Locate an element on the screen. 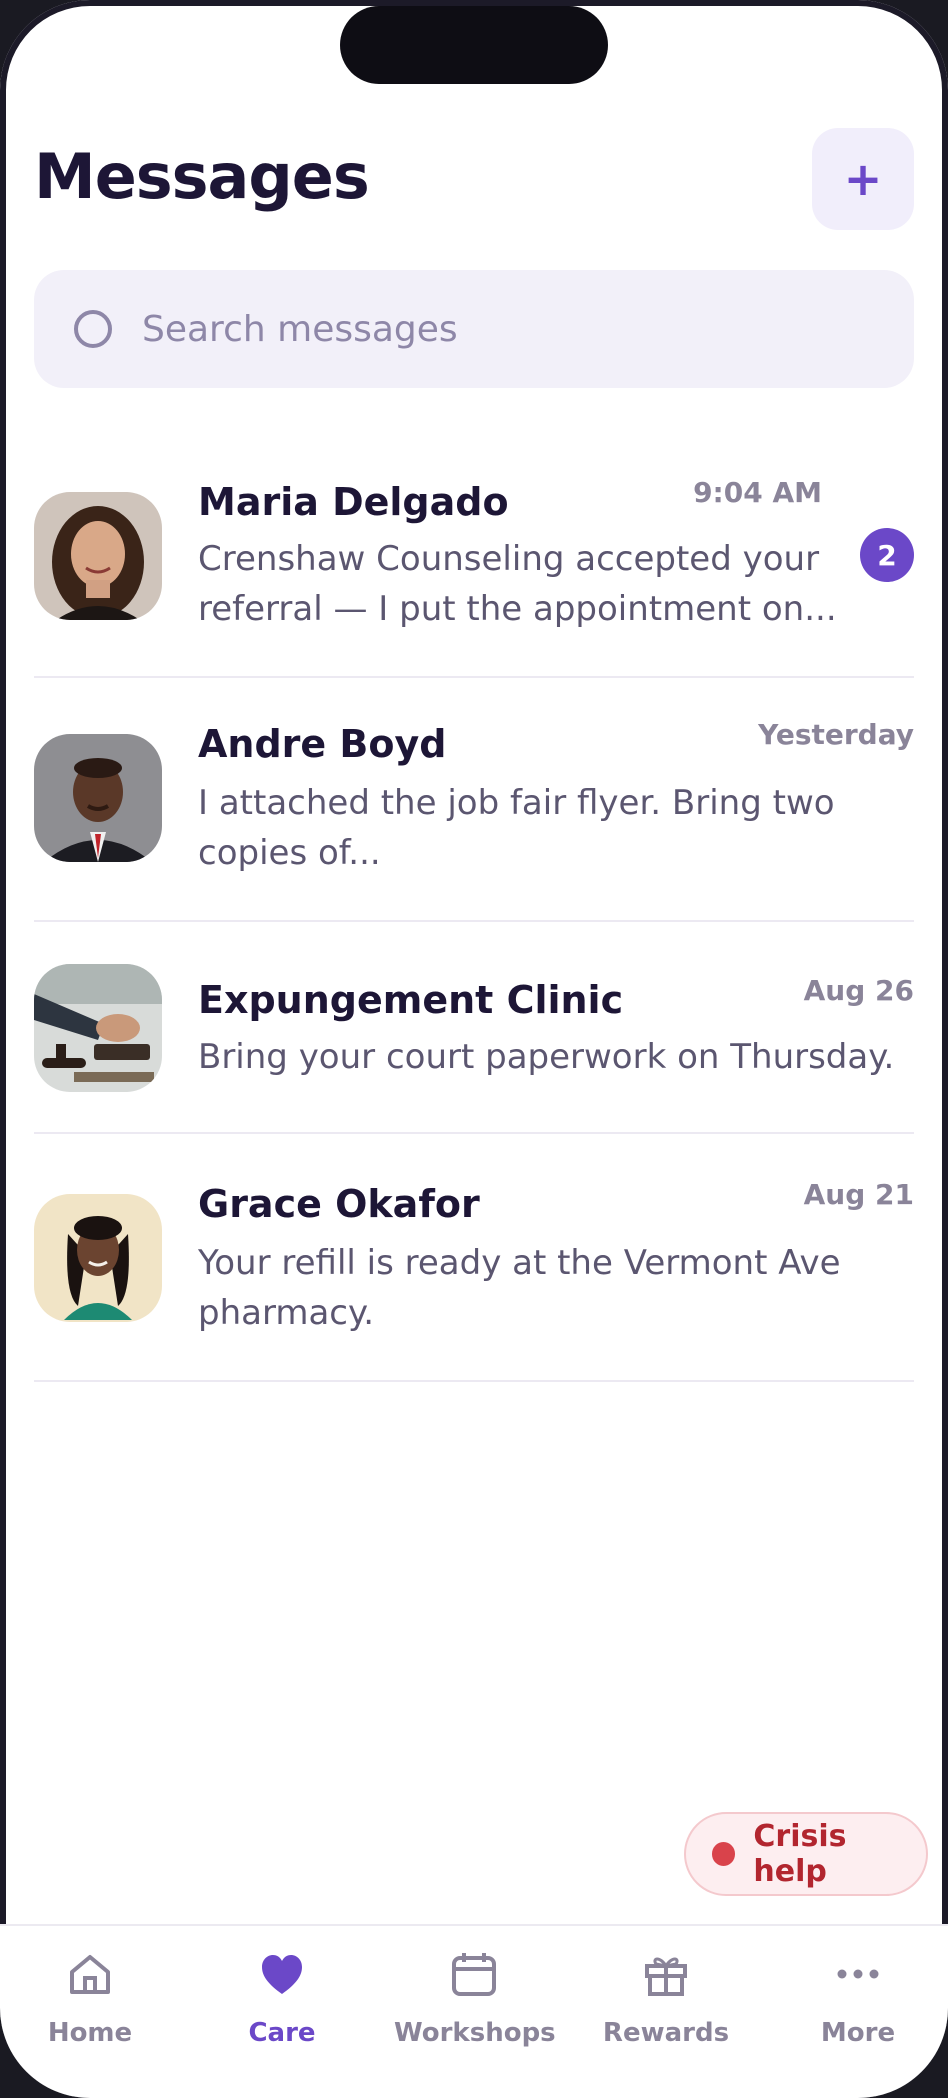 This screenshot has width=948, height=2098. tab-label: Rewards is located at coordinates (666, 2033).